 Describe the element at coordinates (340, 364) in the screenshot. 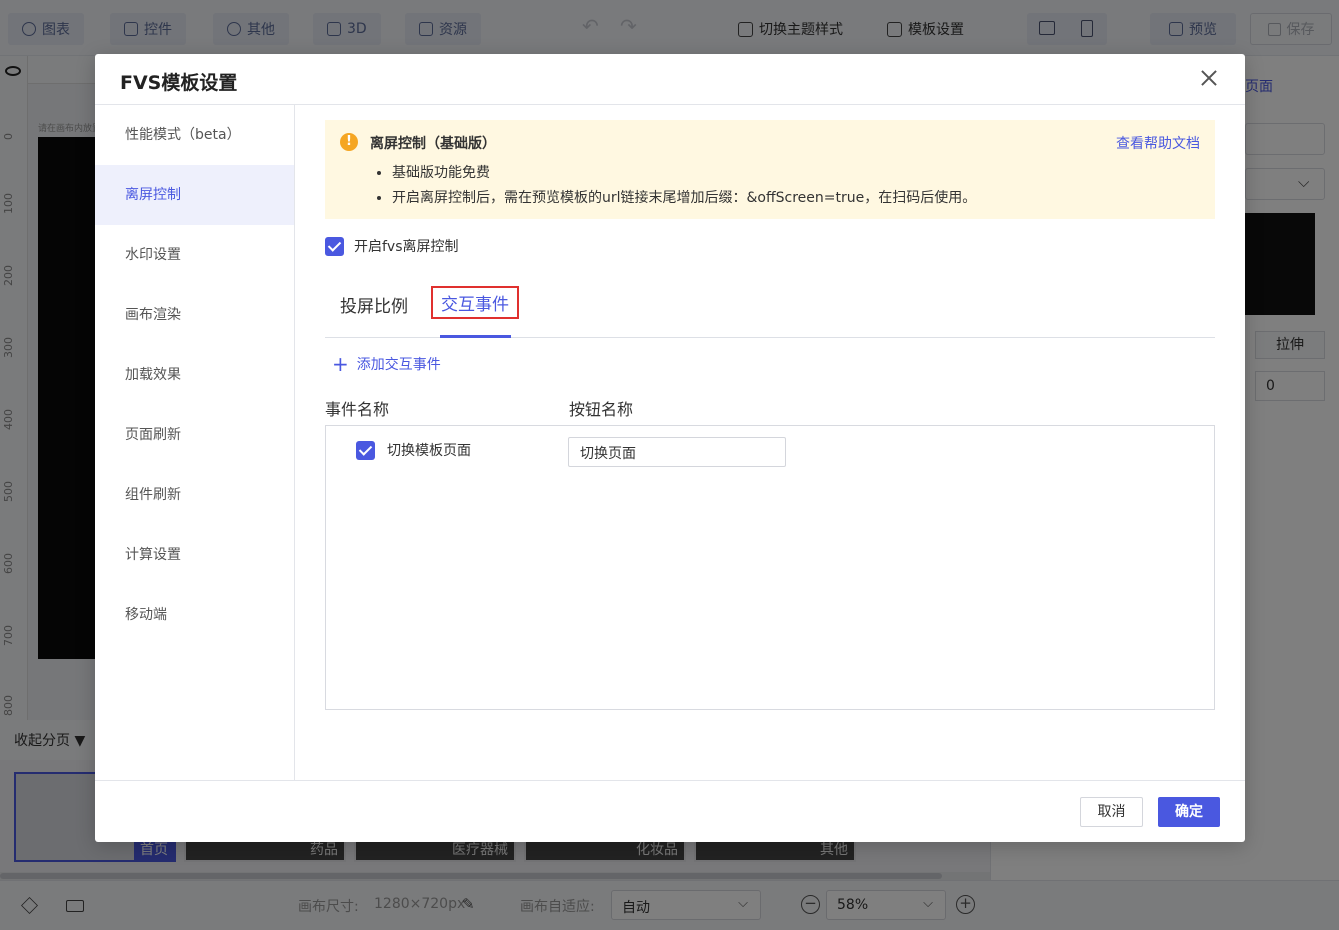

I see `plus-icon: +` at that location.